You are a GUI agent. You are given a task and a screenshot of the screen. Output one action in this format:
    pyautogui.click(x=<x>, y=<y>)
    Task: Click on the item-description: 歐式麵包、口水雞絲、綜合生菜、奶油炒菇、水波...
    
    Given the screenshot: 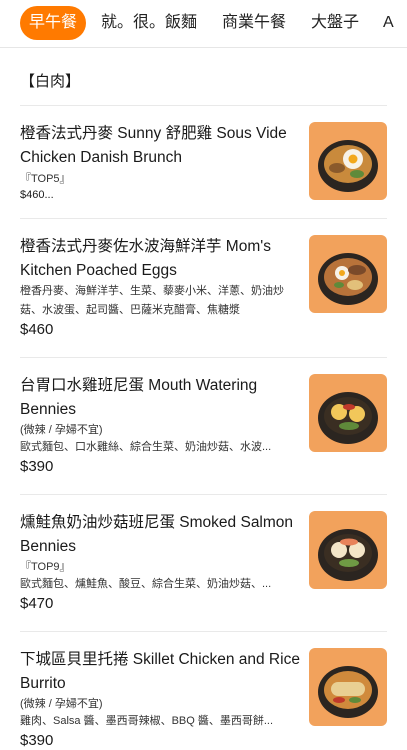 What is the action you would take?
    pyautogui.click(x=146, y=447)
    